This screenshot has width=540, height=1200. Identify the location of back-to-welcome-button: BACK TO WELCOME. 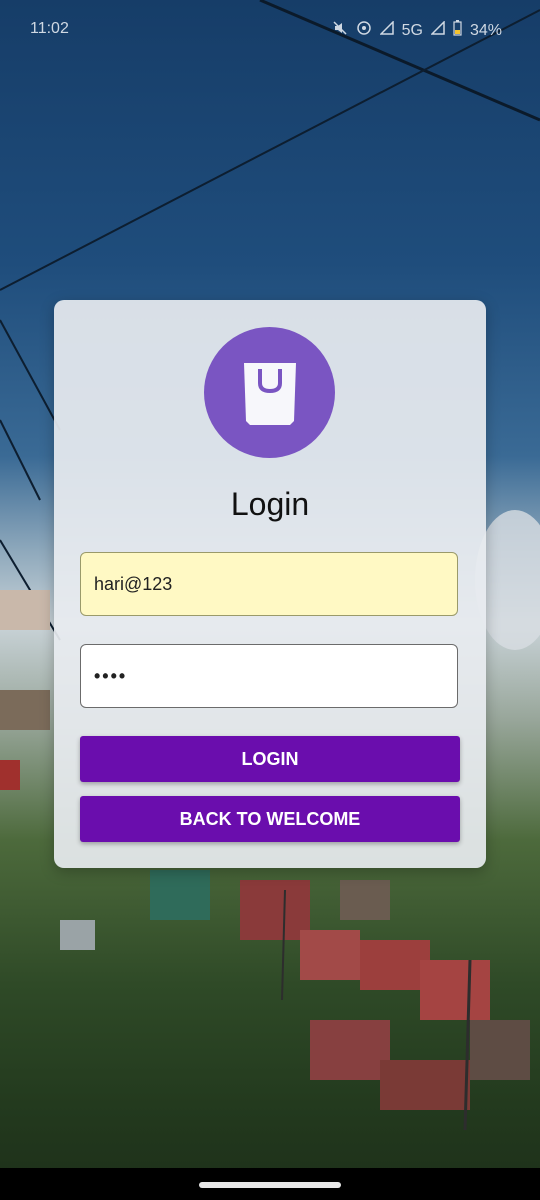
(270, 819).